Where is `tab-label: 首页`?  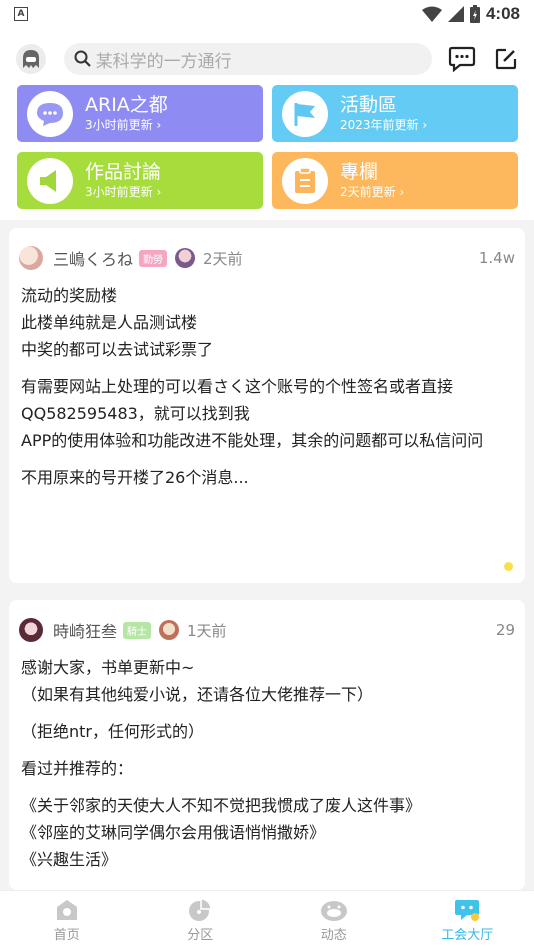
tab-label: 首页 is located at coordinates (66, 935).